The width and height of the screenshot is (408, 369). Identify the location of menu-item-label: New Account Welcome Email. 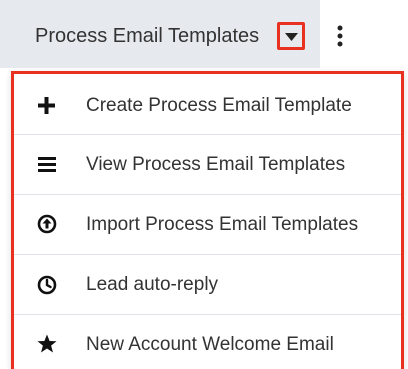
(210, 344).